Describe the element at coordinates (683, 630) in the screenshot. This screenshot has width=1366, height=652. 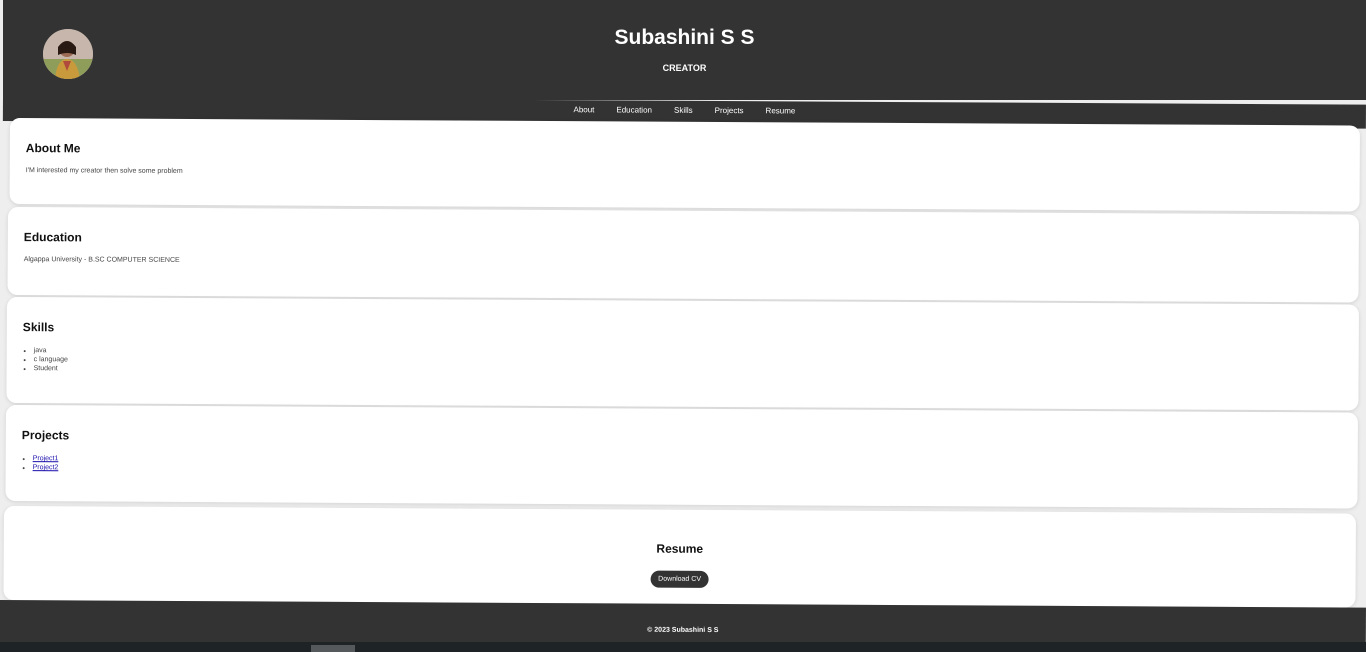
I see `footer-copyright: © 2023 Subashini S S` at that location.